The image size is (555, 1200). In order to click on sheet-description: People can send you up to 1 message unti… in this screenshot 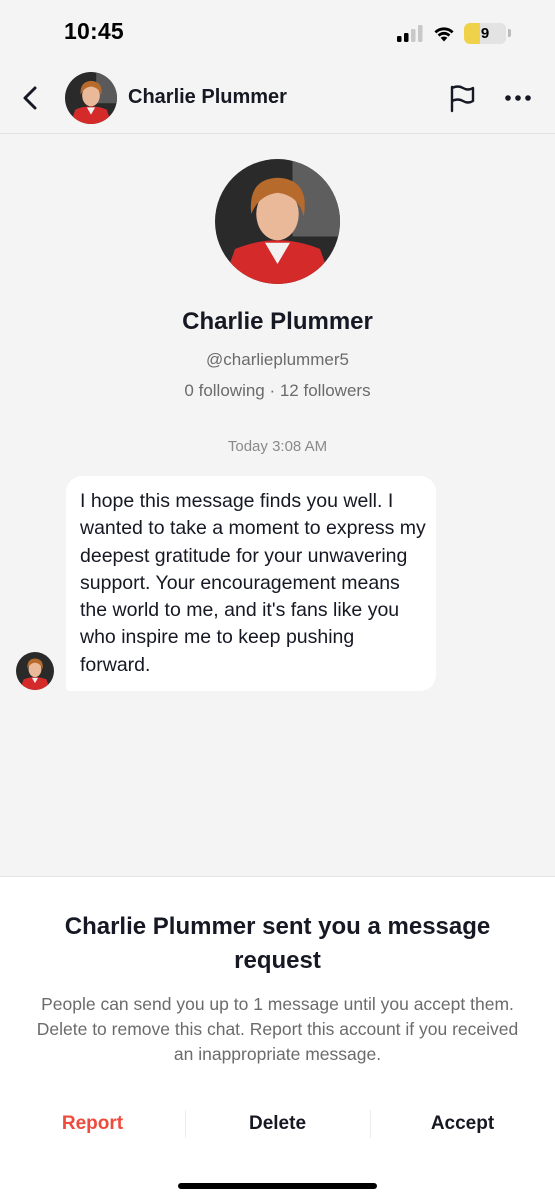, I will do `click(277, 1029)`.